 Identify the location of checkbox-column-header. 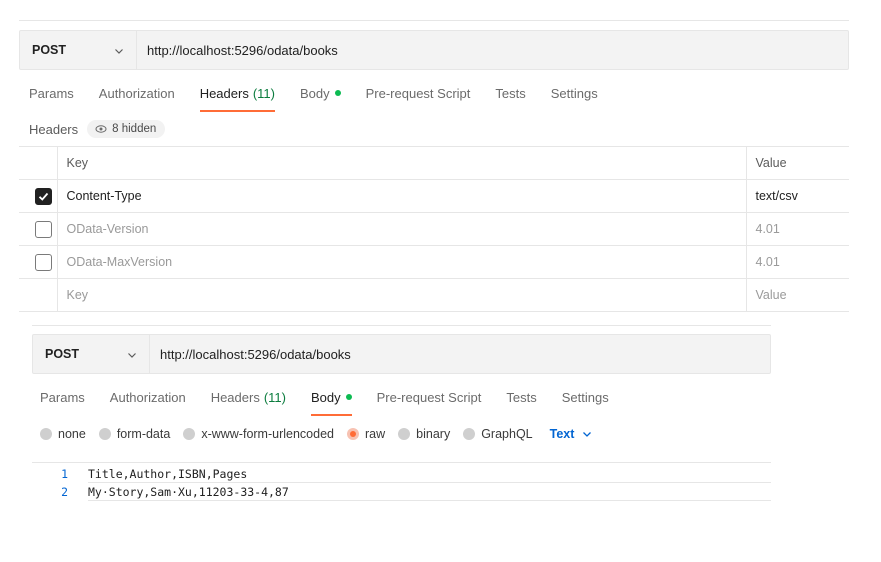
(38, 163).